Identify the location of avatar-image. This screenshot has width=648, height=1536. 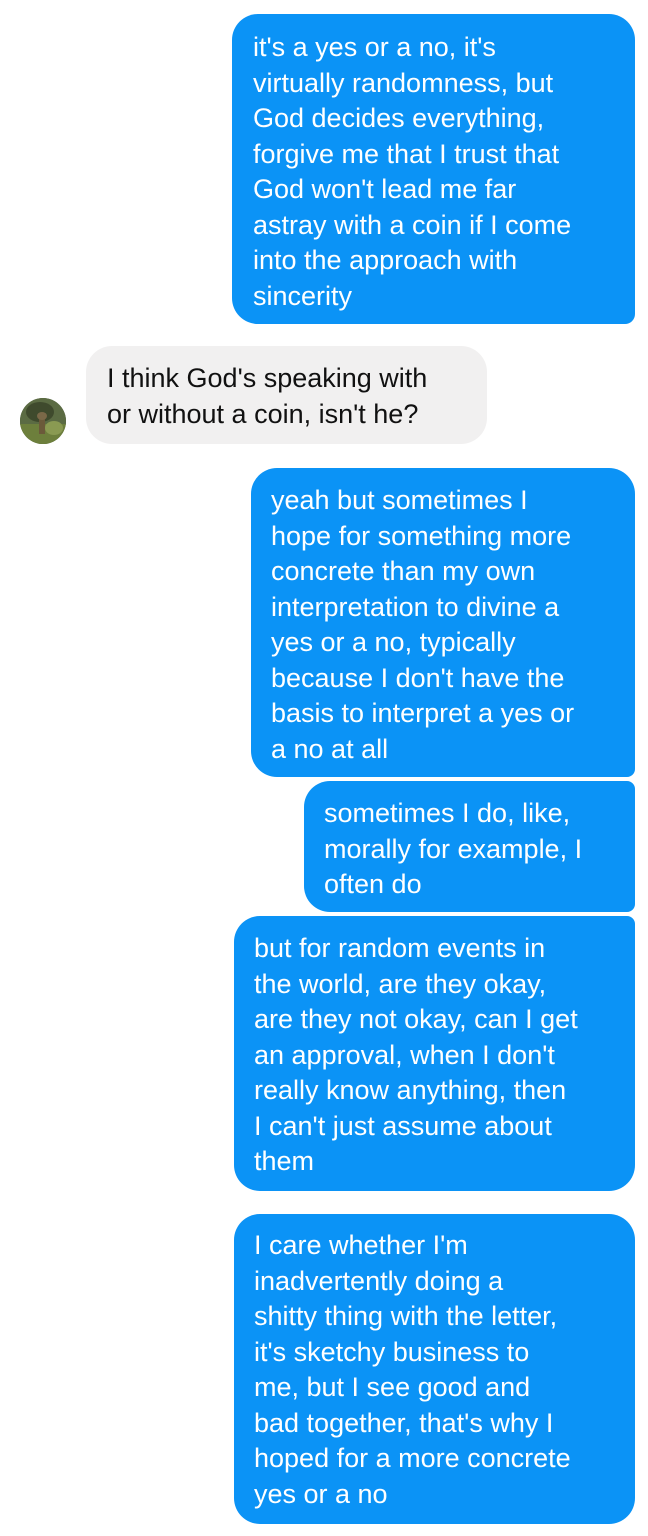
(43, 421).